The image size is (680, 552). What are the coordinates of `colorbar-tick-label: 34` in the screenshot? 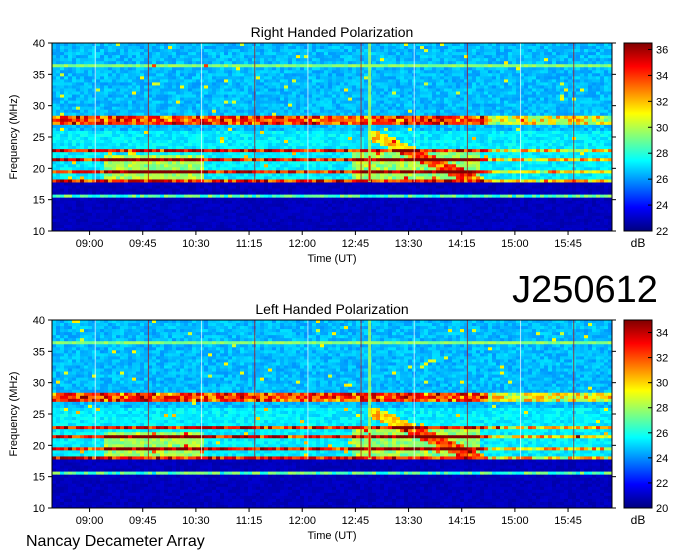 It's located at (662, 76).